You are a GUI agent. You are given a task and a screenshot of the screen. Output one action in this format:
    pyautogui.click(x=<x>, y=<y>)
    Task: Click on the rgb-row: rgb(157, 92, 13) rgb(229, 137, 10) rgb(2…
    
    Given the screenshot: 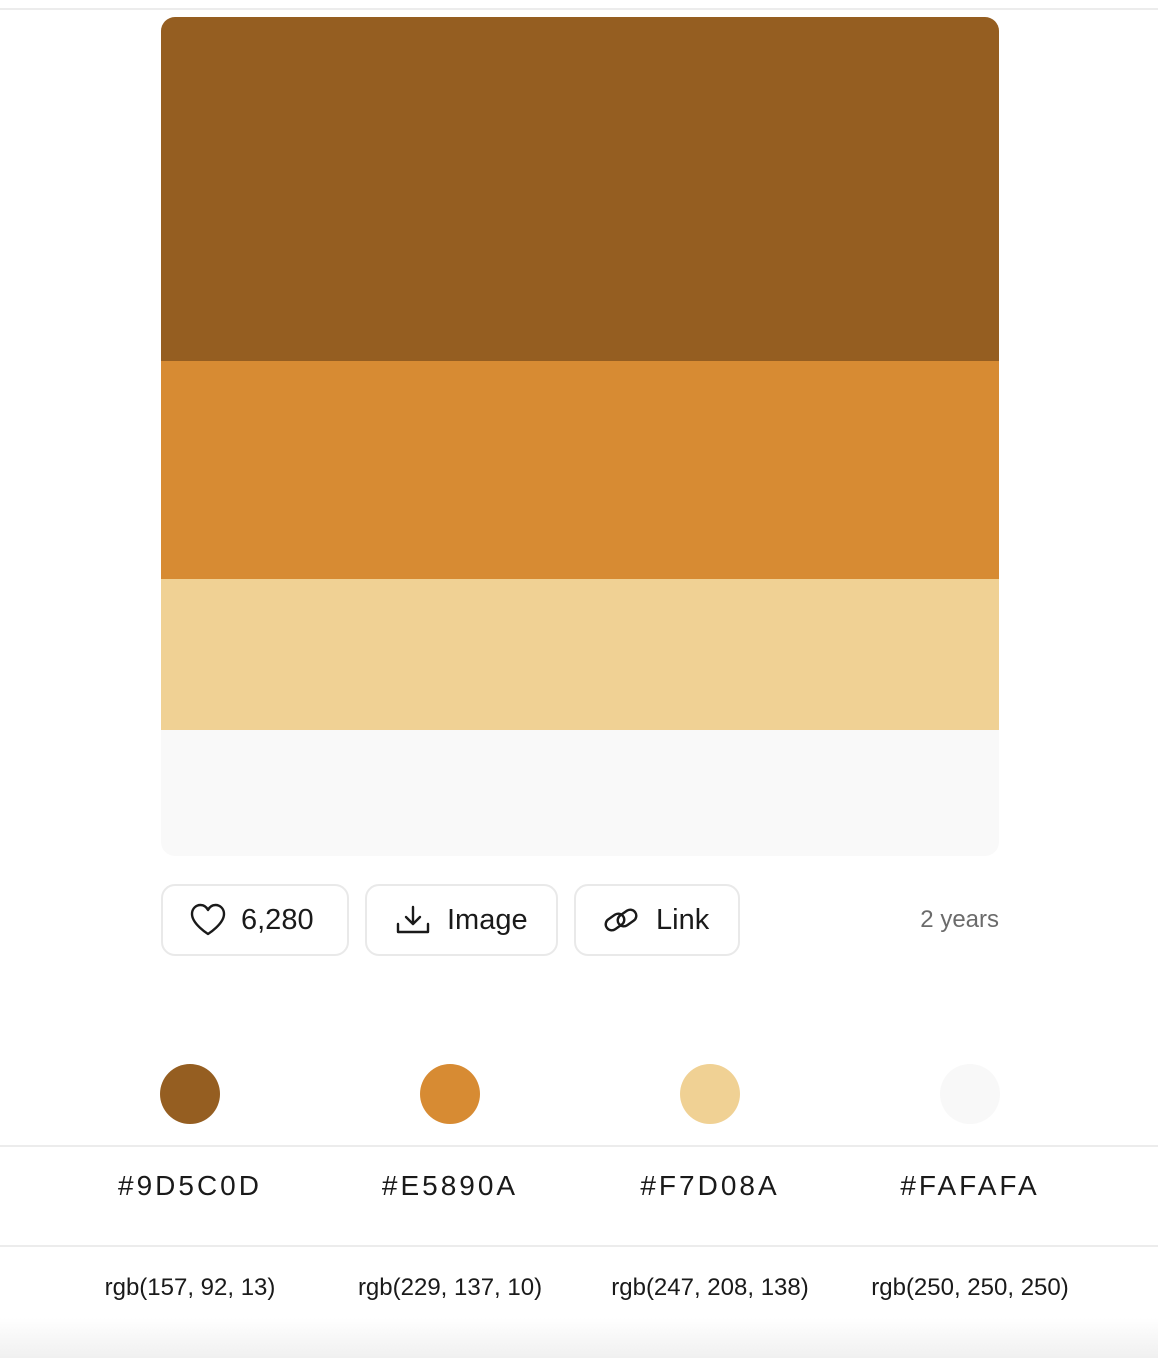 What is the action you would take?
    pyautogui.click(x=579, y=1294)
    